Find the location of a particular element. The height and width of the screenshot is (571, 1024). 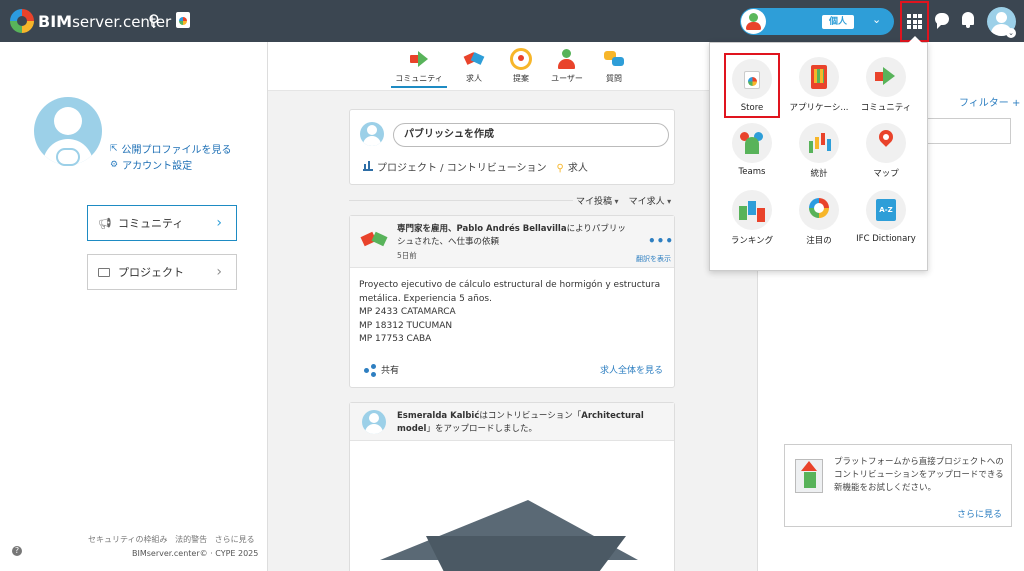

post-title-rest: 」をアップロードしました。 is located at coordinates (481, 429).